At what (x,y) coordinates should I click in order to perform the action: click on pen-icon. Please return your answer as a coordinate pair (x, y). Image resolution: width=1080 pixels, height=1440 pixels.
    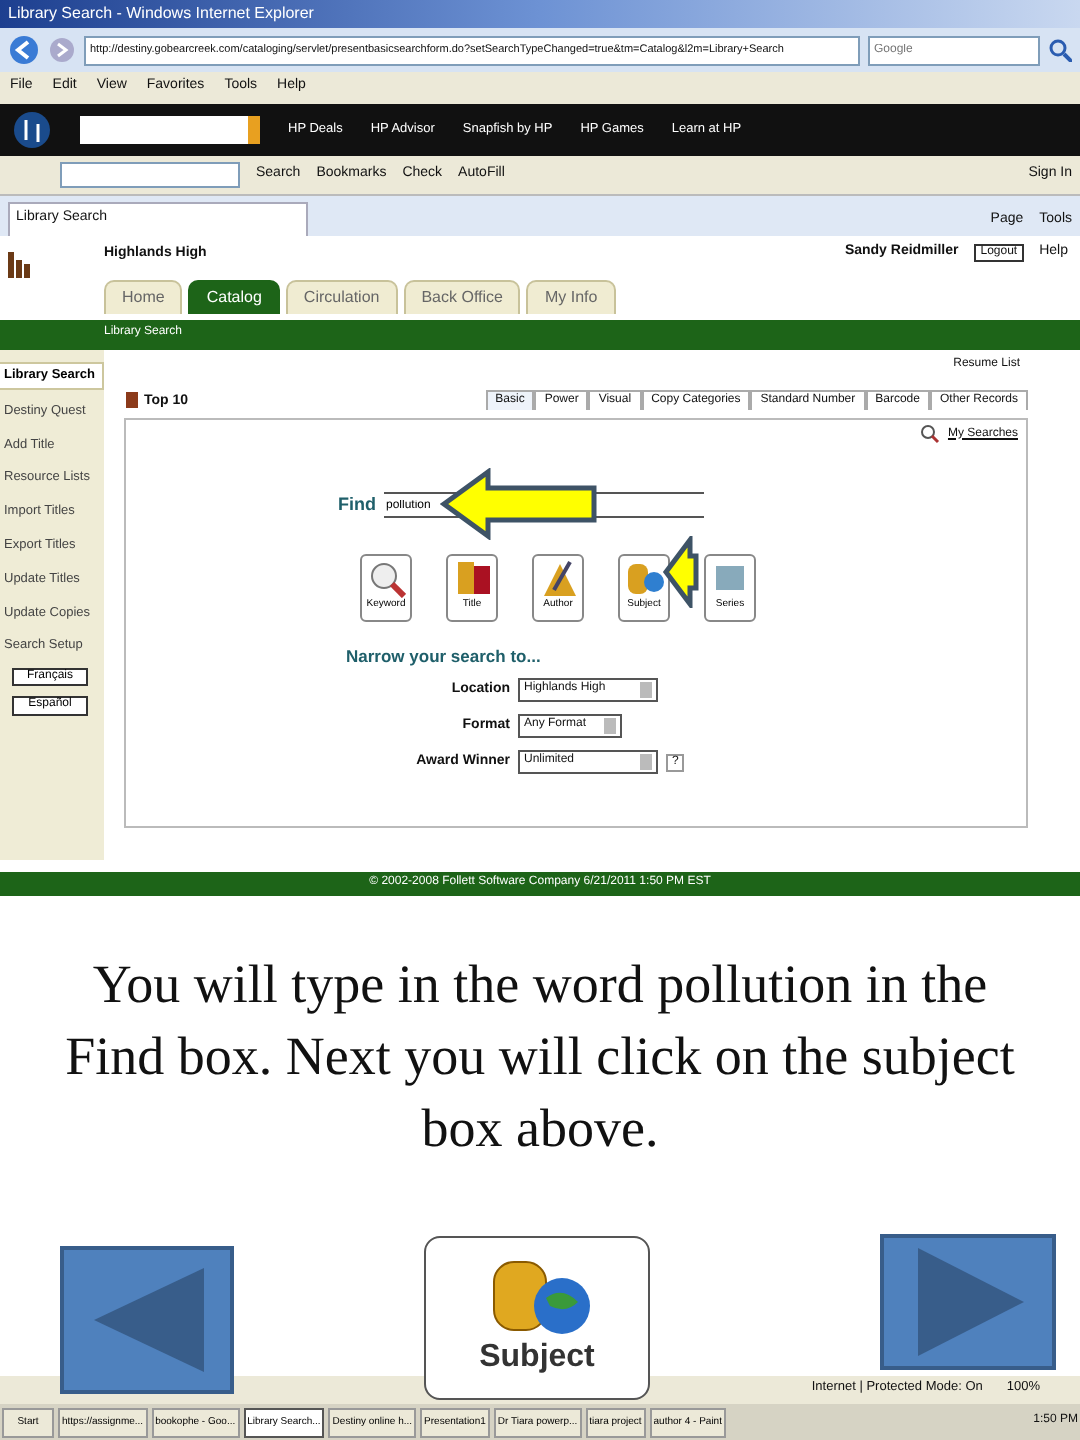
    Looking at the image, I should click on (558, 578).